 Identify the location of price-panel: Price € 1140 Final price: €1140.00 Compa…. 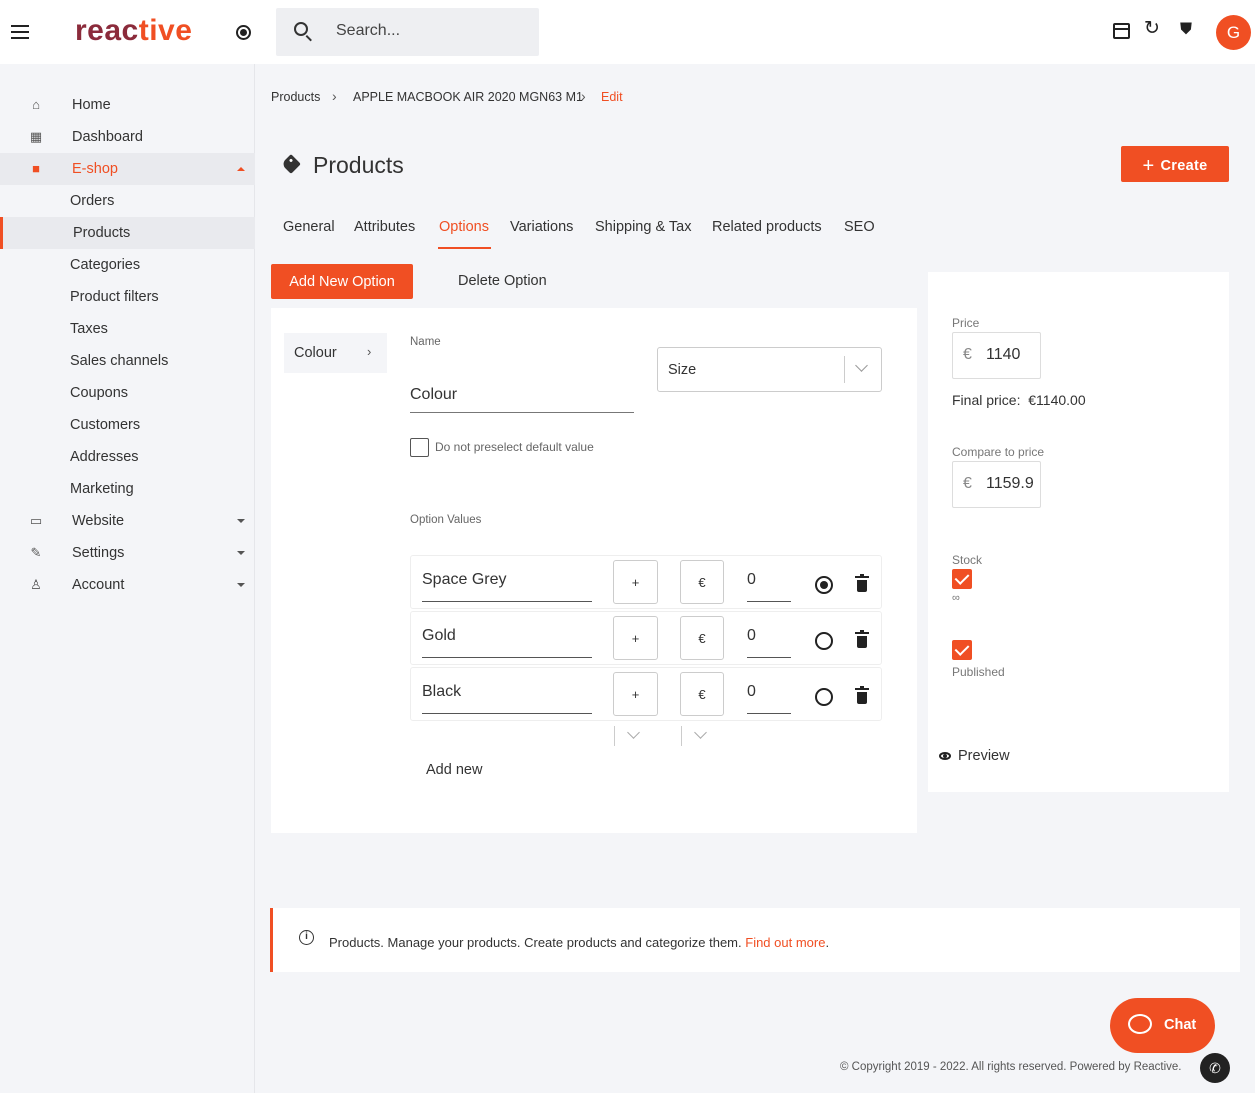
(1078, 532).